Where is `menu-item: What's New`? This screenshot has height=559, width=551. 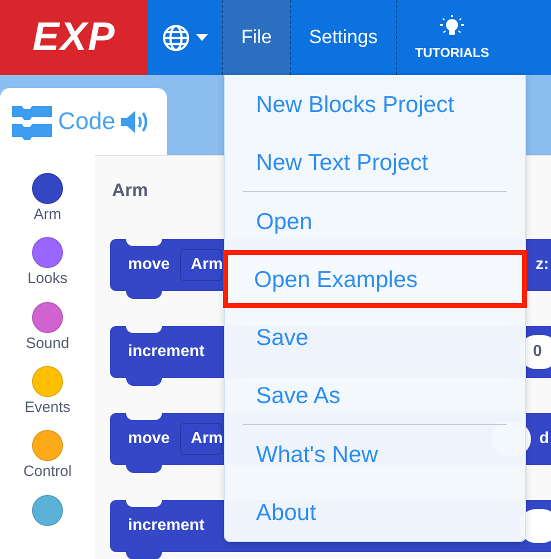
menu-item: What's New is located at coordinates (375, 454).